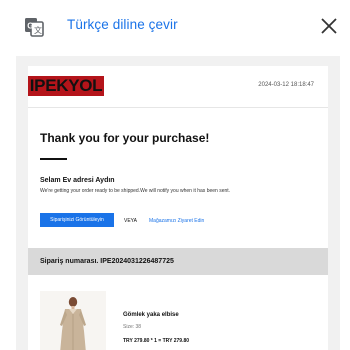  Describe the element at coordinates (122, 24) in the screenshot. I see `translate-link: Türkçe diline çevir` at that location.